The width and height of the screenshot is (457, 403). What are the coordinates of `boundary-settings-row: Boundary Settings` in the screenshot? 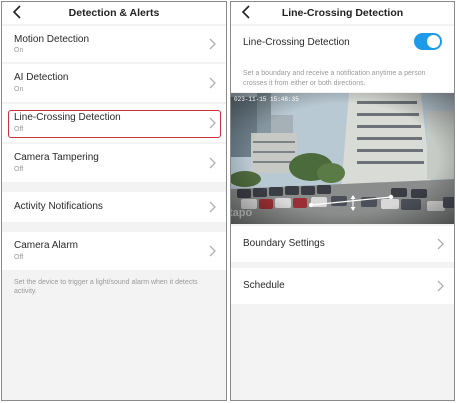 It's located at (342, 244).